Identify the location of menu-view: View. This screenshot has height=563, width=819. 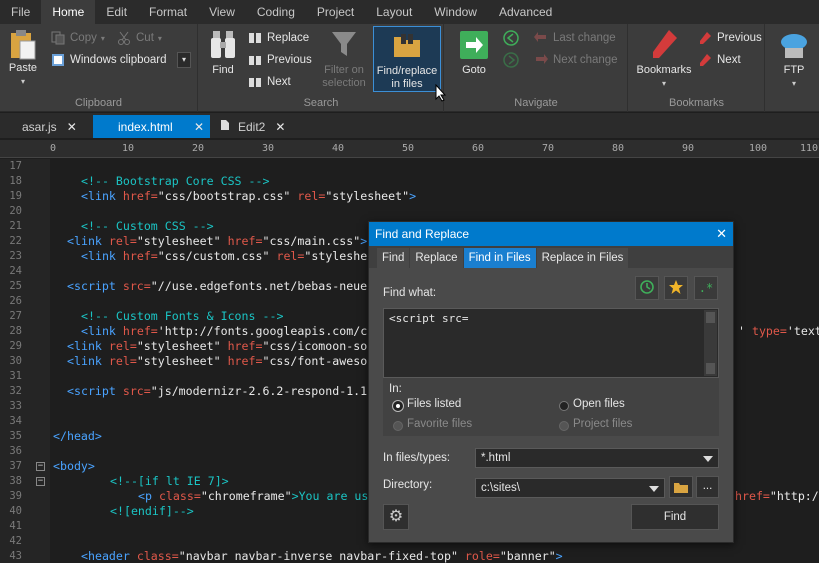
(222, 12).